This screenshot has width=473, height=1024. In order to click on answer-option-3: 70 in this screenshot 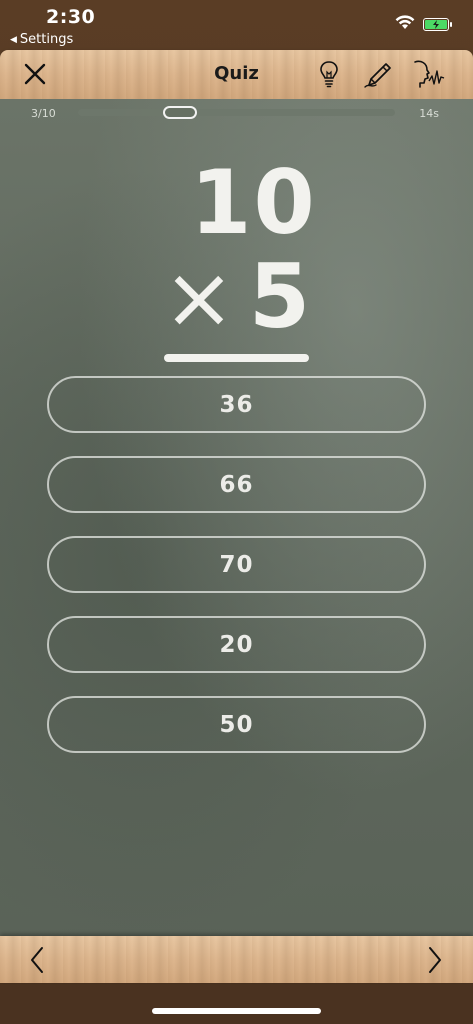, I will do `click(236, 564)`.